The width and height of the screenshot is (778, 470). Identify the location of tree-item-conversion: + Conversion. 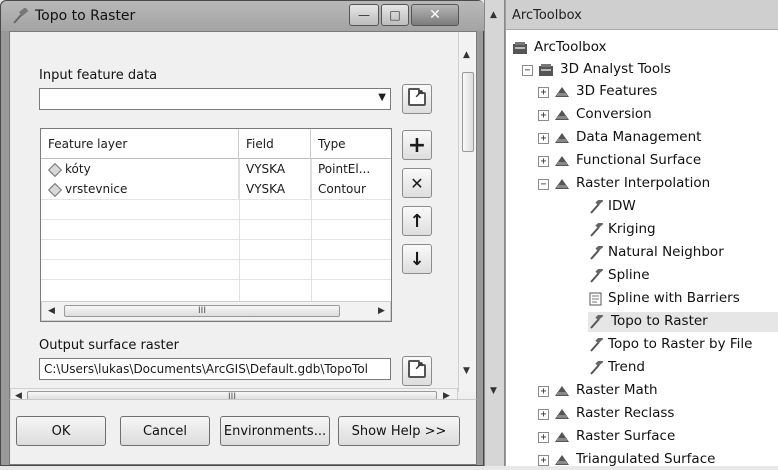
(658, 115).